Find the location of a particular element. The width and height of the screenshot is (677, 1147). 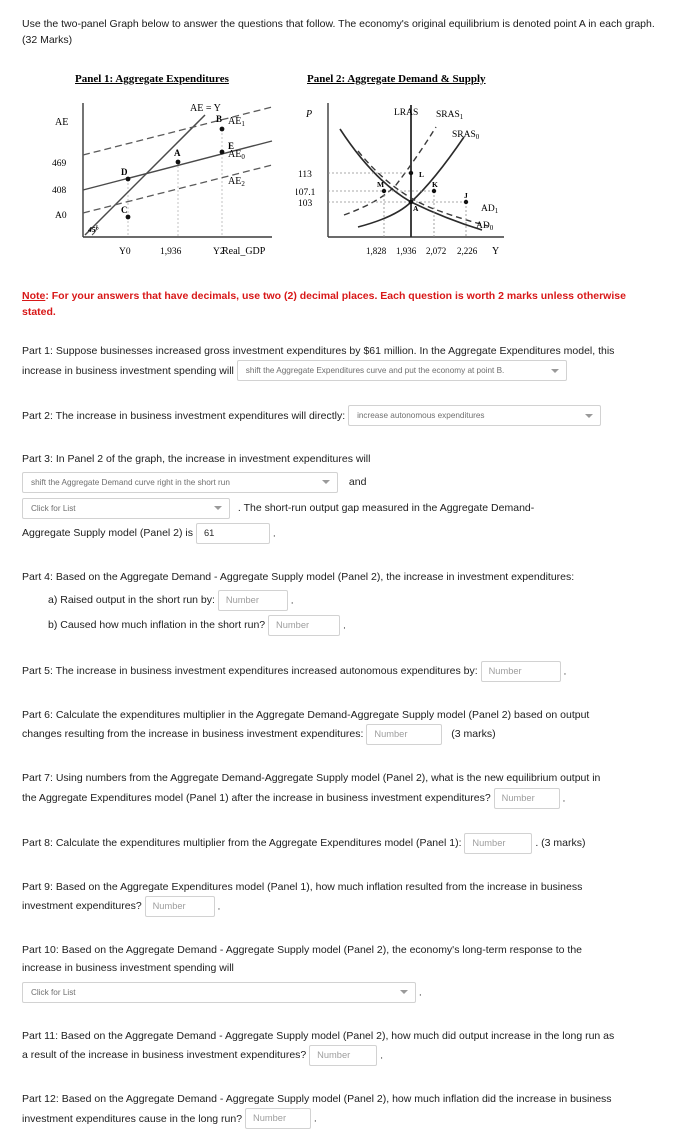

part-3-dropdown-2: Click for List is located at coordinates (126, 508).